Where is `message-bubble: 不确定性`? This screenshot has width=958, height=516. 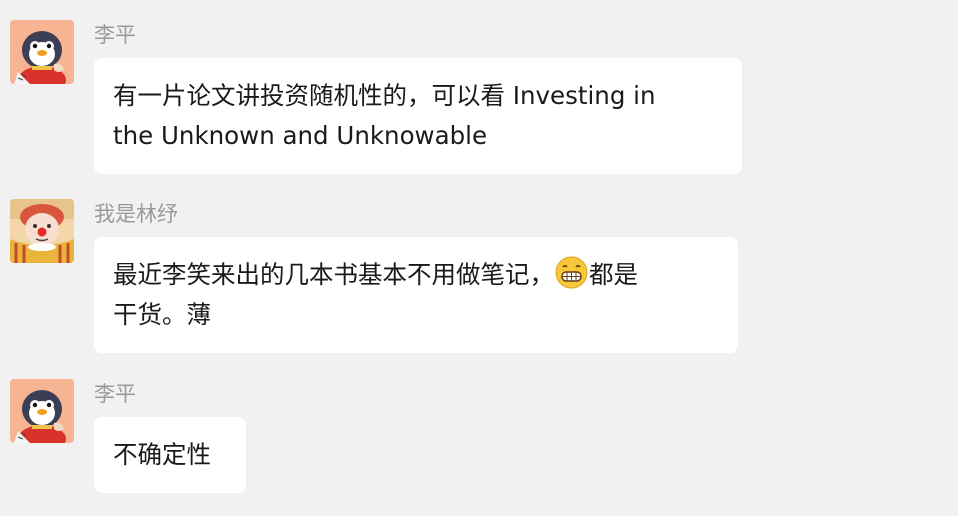
message-bubble: 不确定性 is located at coordinates (170, 455).